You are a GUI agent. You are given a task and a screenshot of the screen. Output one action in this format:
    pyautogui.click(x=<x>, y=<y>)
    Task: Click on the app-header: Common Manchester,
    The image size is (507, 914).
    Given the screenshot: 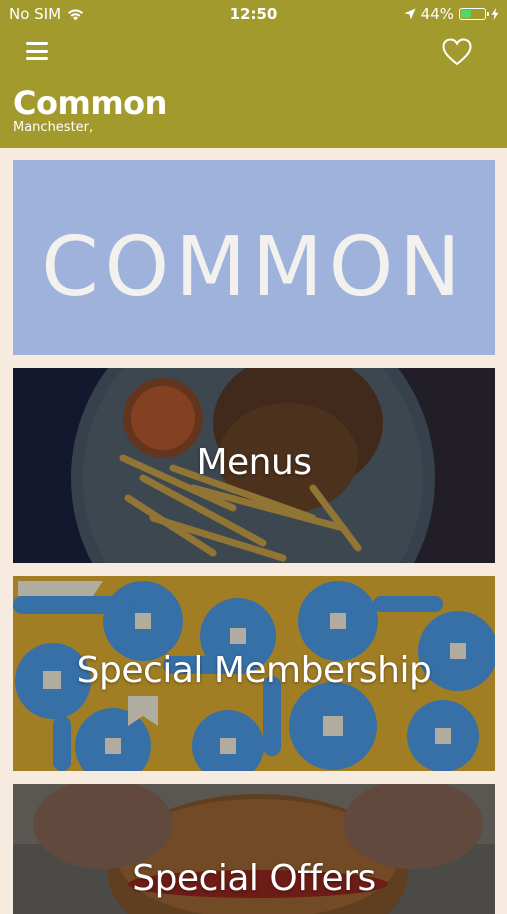 What is the action you would take?
    pyautogui.click(x=253, y=88)
    